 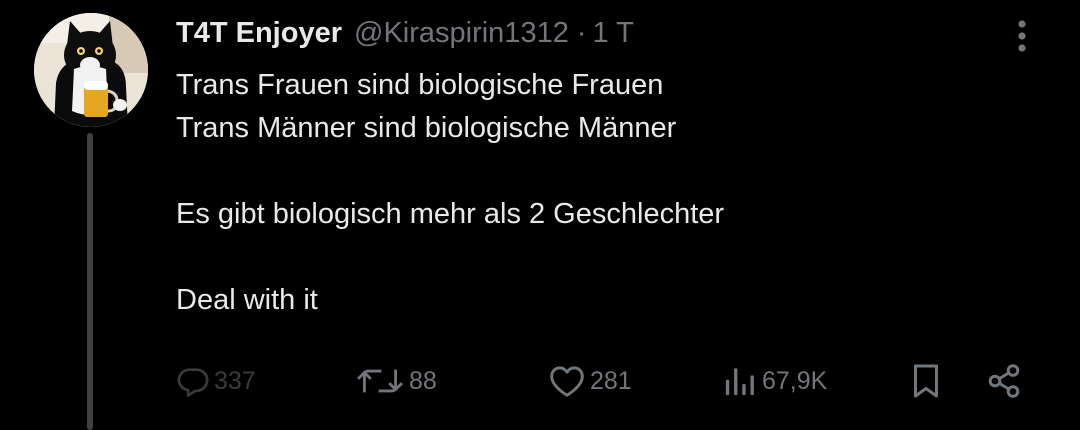 What do you see at coordinates (426, 128) in the screenshot?
I see `tweet-text-line: Trans Männer sind biologische Männer` at bounding box center [426, 128].